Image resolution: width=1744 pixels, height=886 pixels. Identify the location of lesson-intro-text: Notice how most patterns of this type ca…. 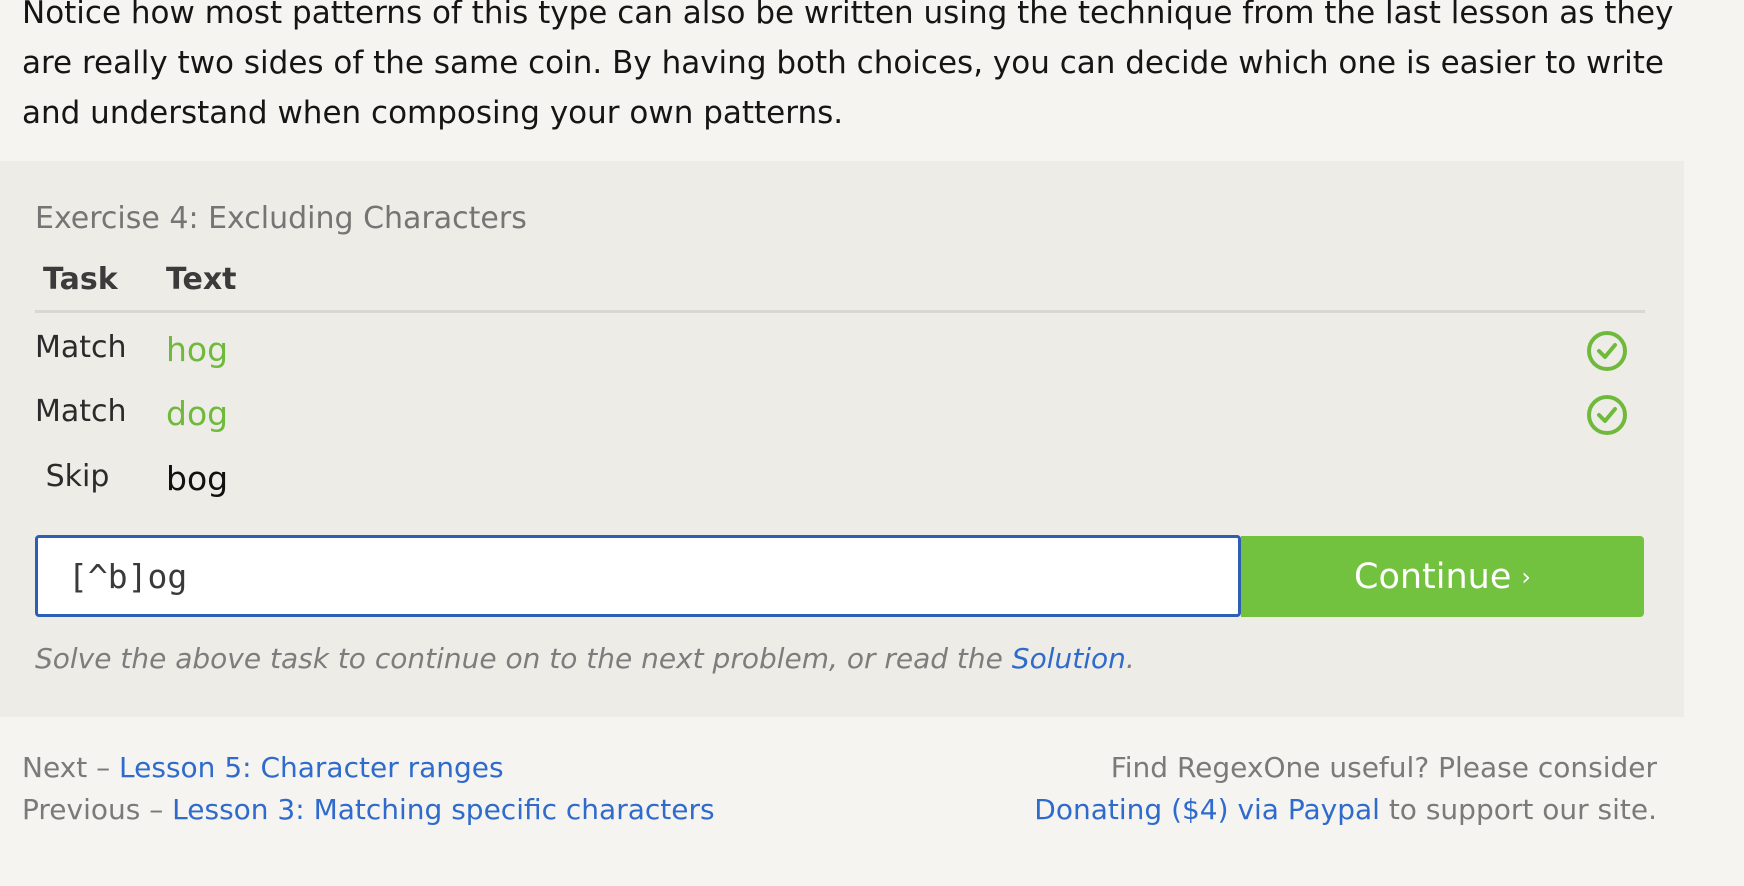
(848, 65).